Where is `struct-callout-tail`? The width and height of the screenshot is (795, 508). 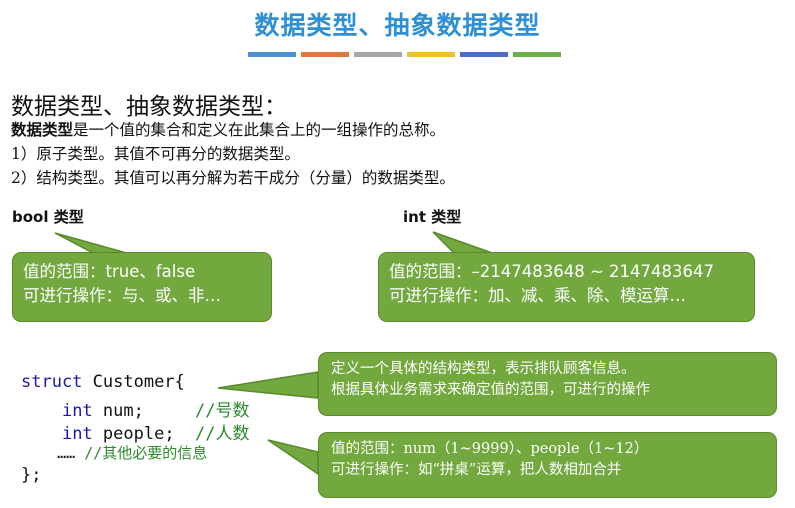
struct-callout-tail is located at coordinates (268, 385).